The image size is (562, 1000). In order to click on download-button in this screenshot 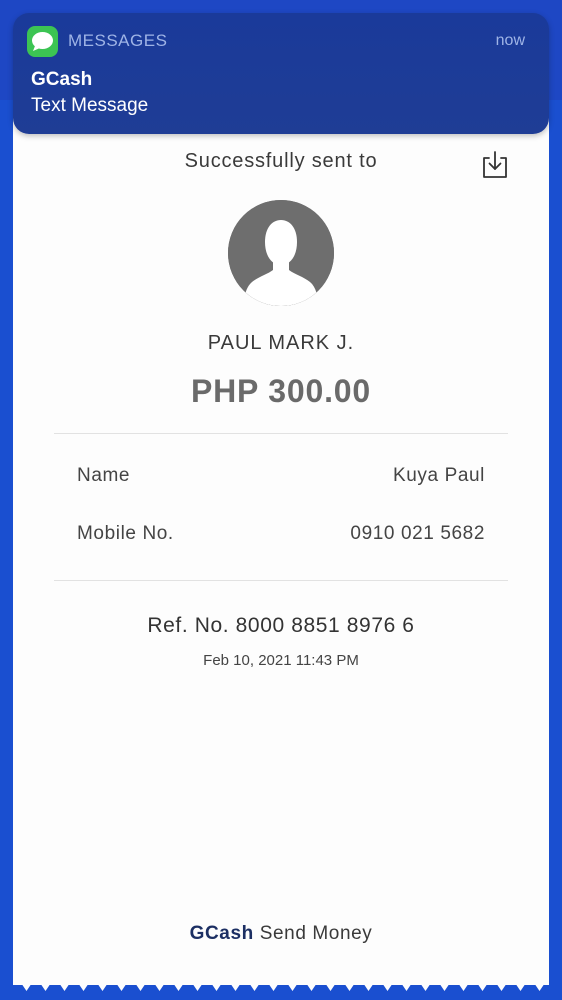, I will do `click(495, 165)`.